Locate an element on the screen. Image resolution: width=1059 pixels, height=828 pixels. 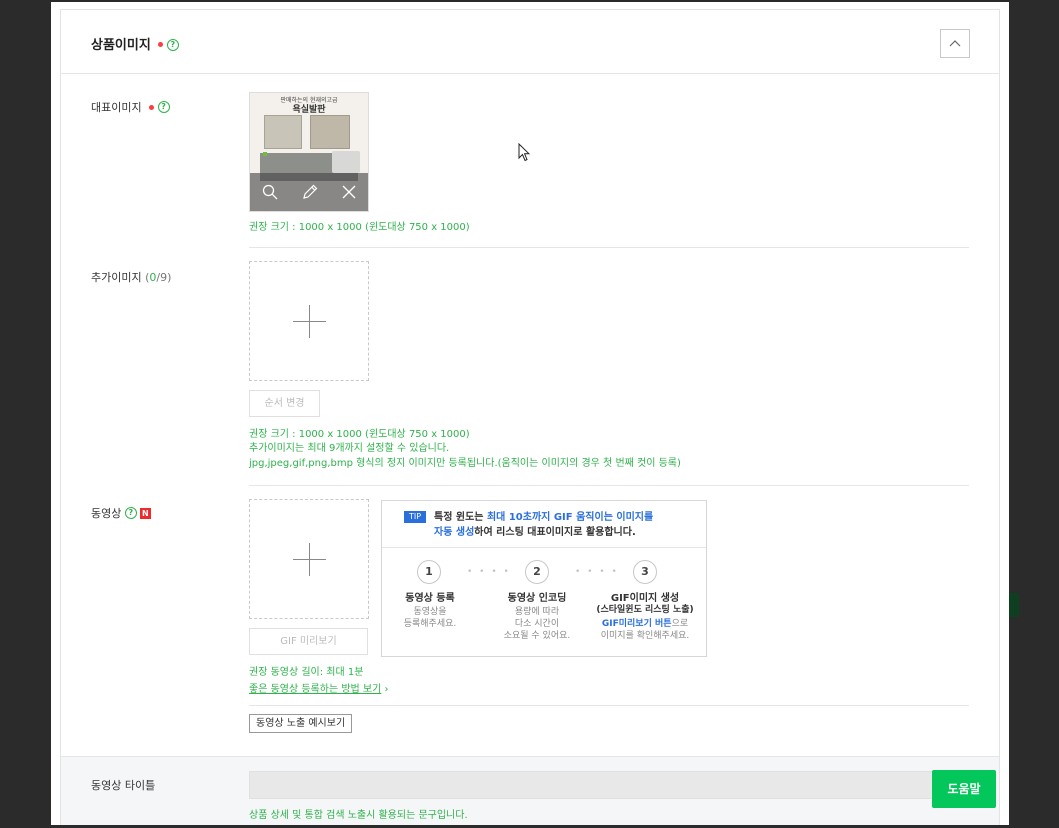
step-desc-line: 용량에 따라 is located at coordinates (537, 612).